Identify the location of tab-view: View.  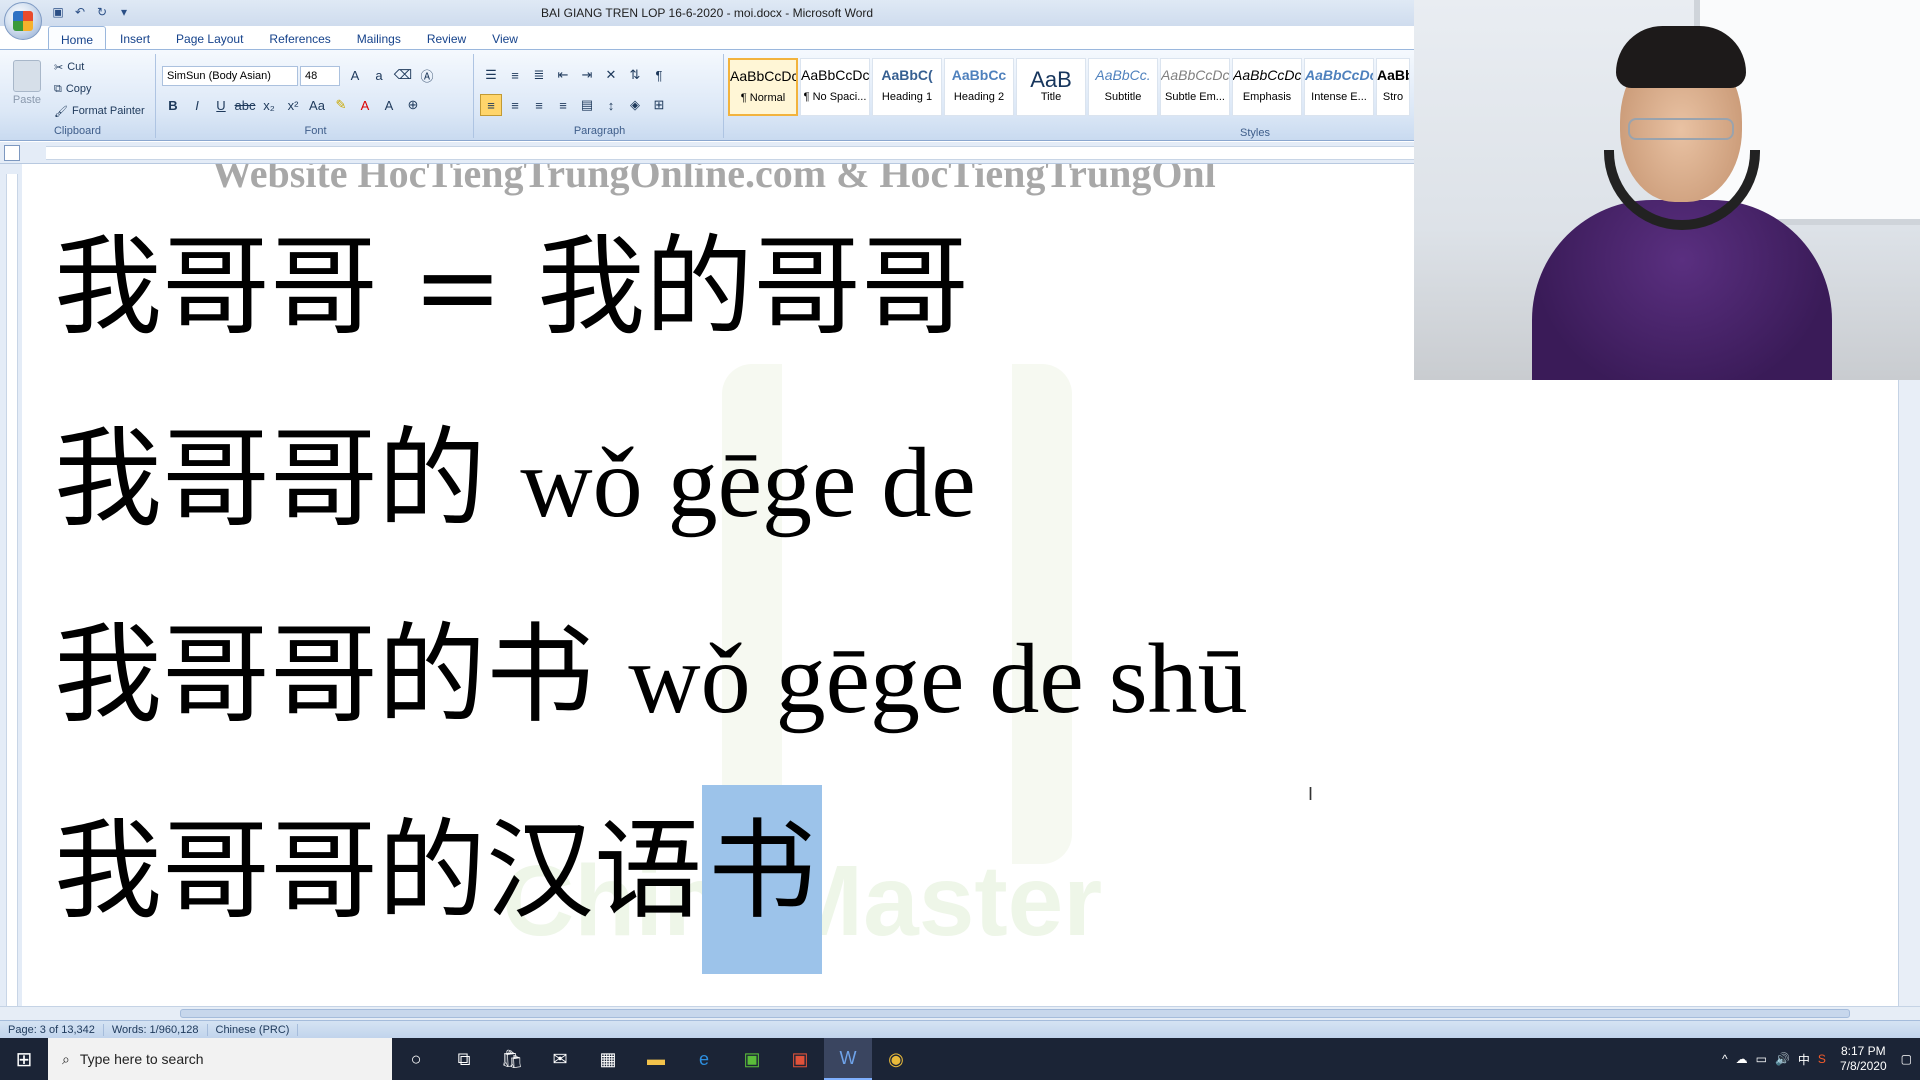
(505, 38).